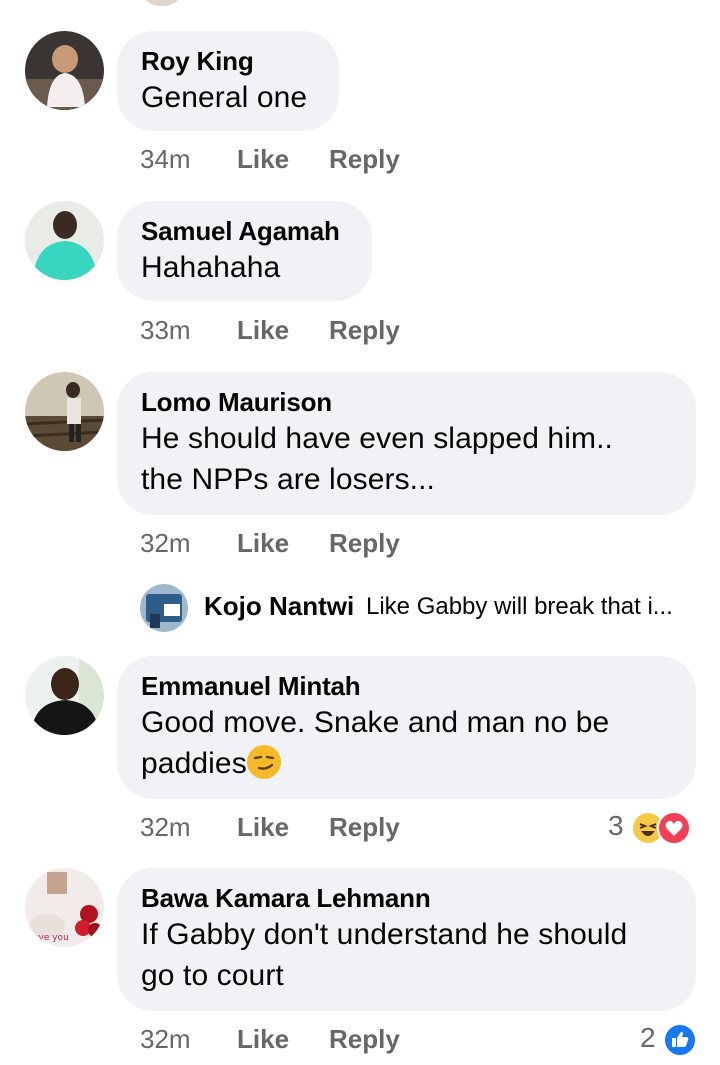  Describe the element at coordinates (648, 1037) in the screenshot. I see `reaction-count: 2` at that location.